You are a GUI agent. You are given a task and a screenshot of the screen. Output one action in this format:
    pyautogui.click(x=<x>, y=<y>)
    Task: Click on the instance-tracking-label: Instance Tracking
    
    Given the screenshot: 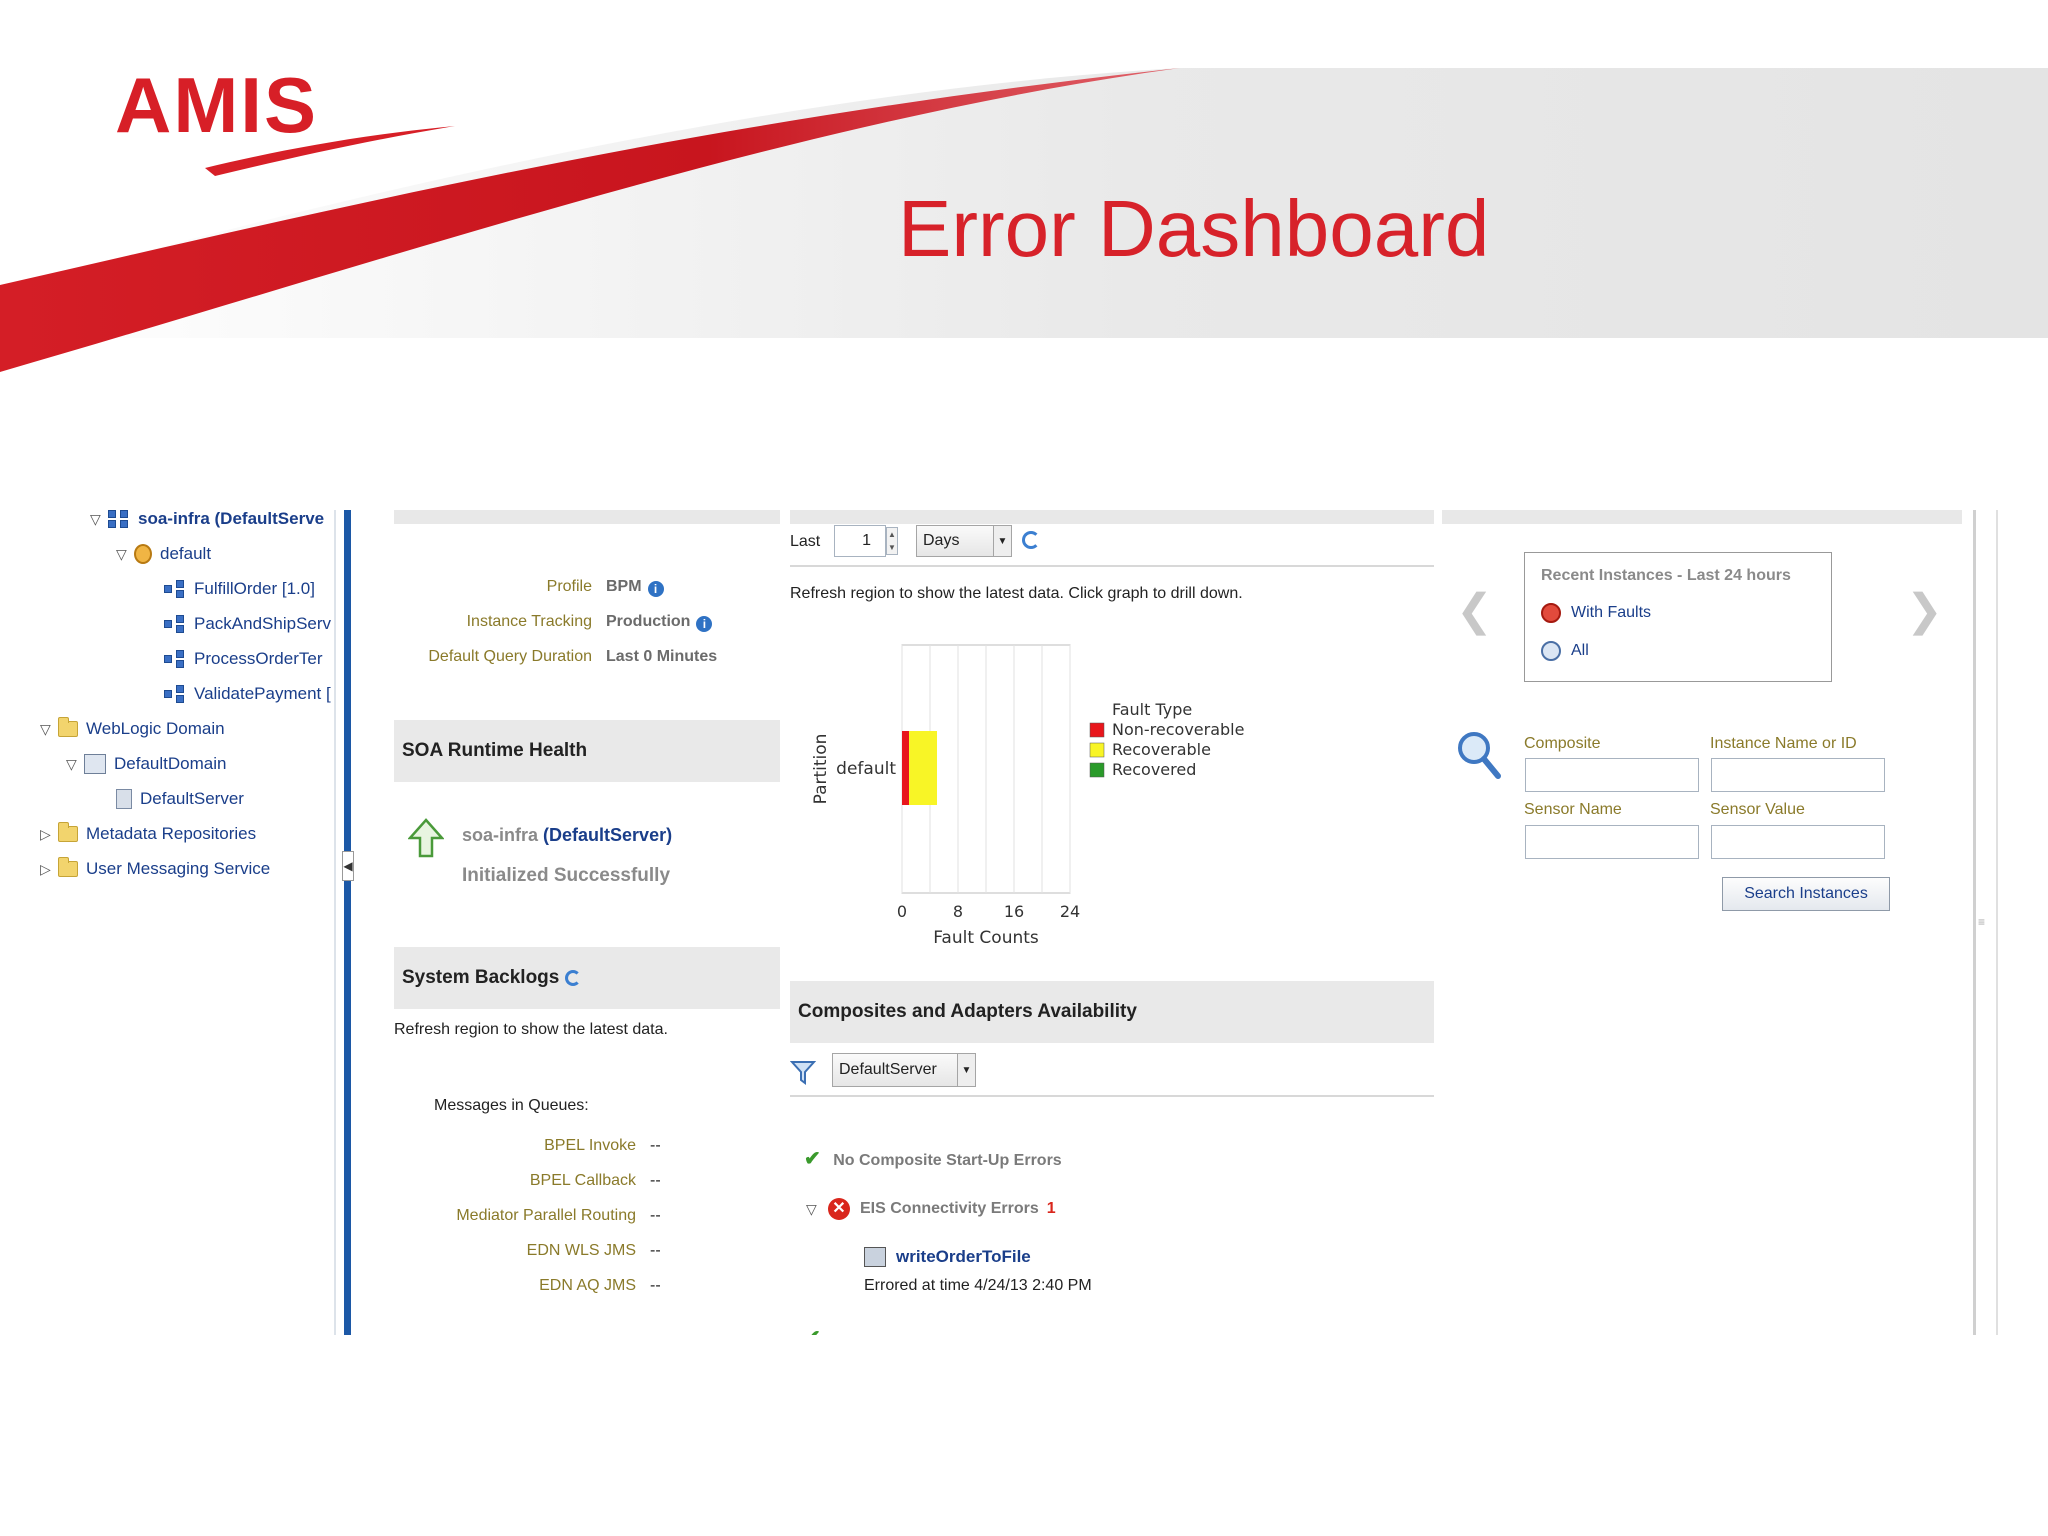 What is the action you would take?
    pyautogui.click(x=529, y=621)
    